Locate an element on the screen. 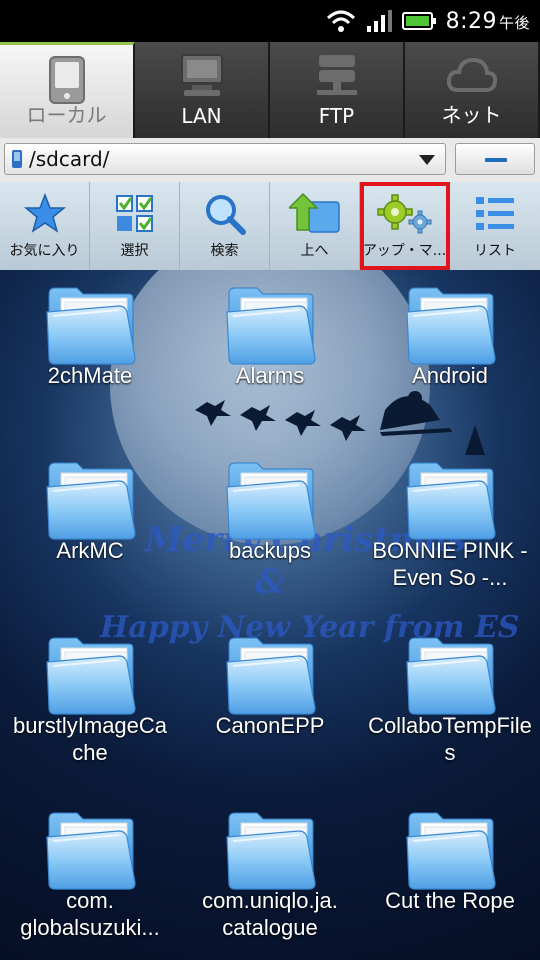  tab-local: ローカル is located at coordinates (67, 90).